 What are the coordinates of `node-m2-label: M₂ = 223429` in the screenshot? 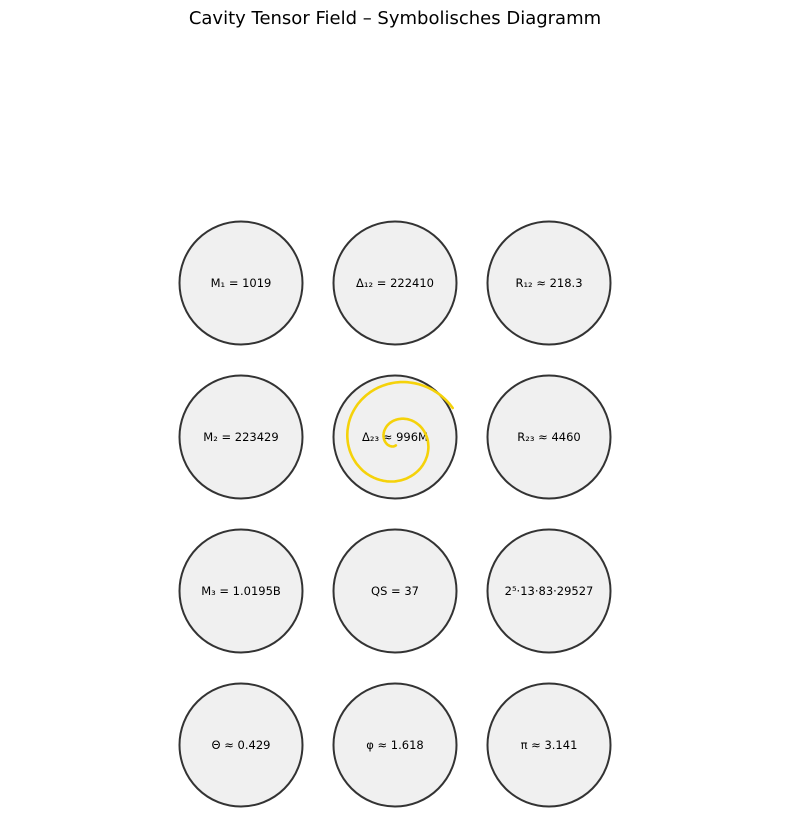 It's located at (240, 437).